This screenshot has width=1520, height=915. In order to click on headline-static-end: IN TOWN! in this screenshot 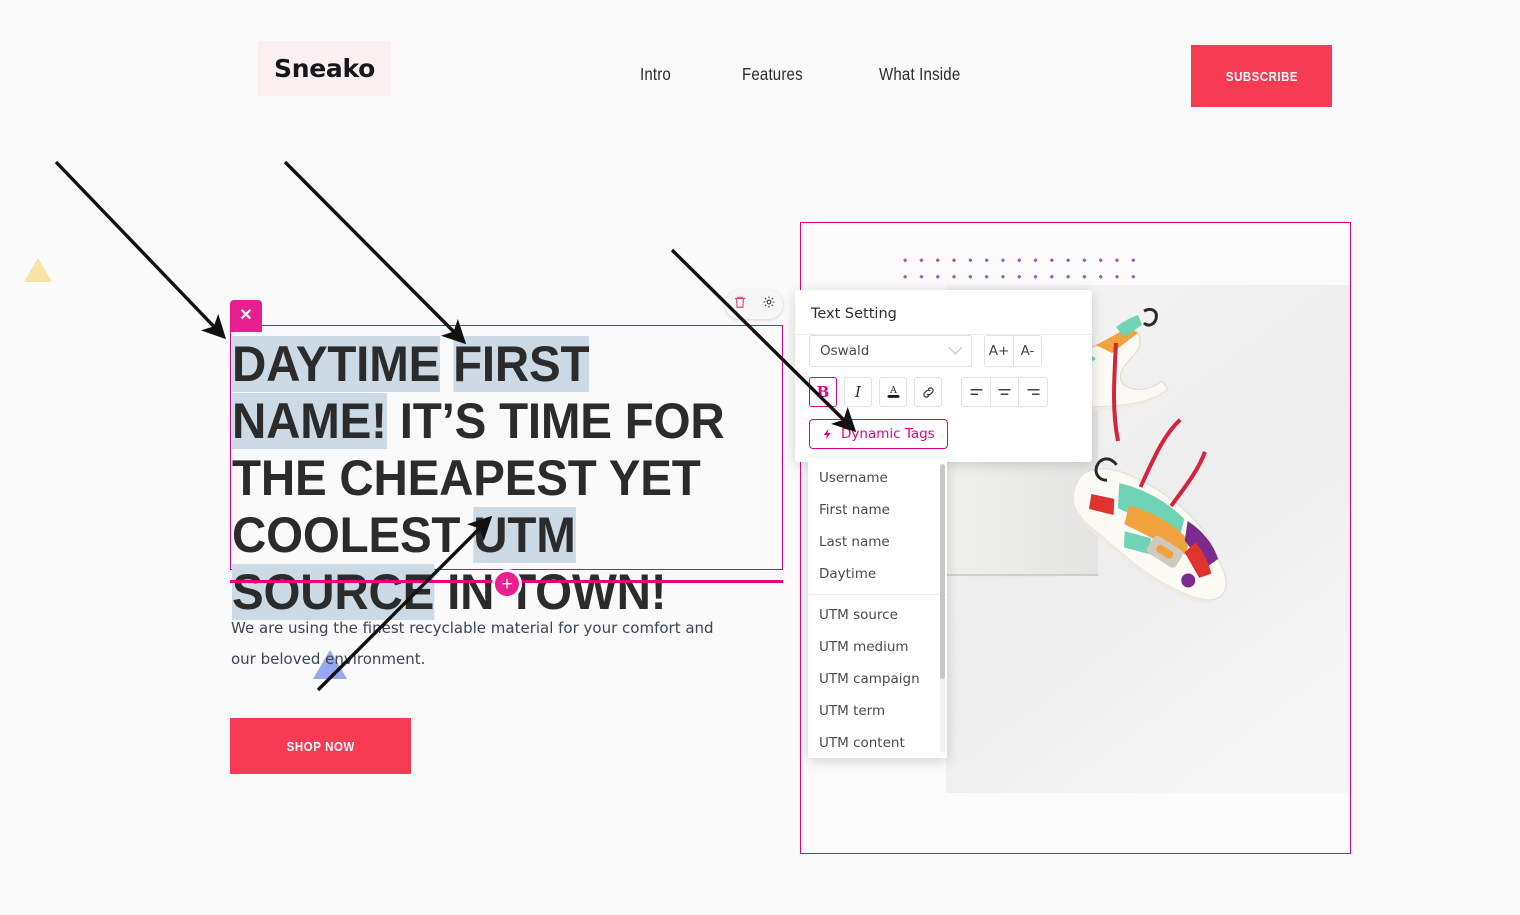, I will do `click(550, 592)`.